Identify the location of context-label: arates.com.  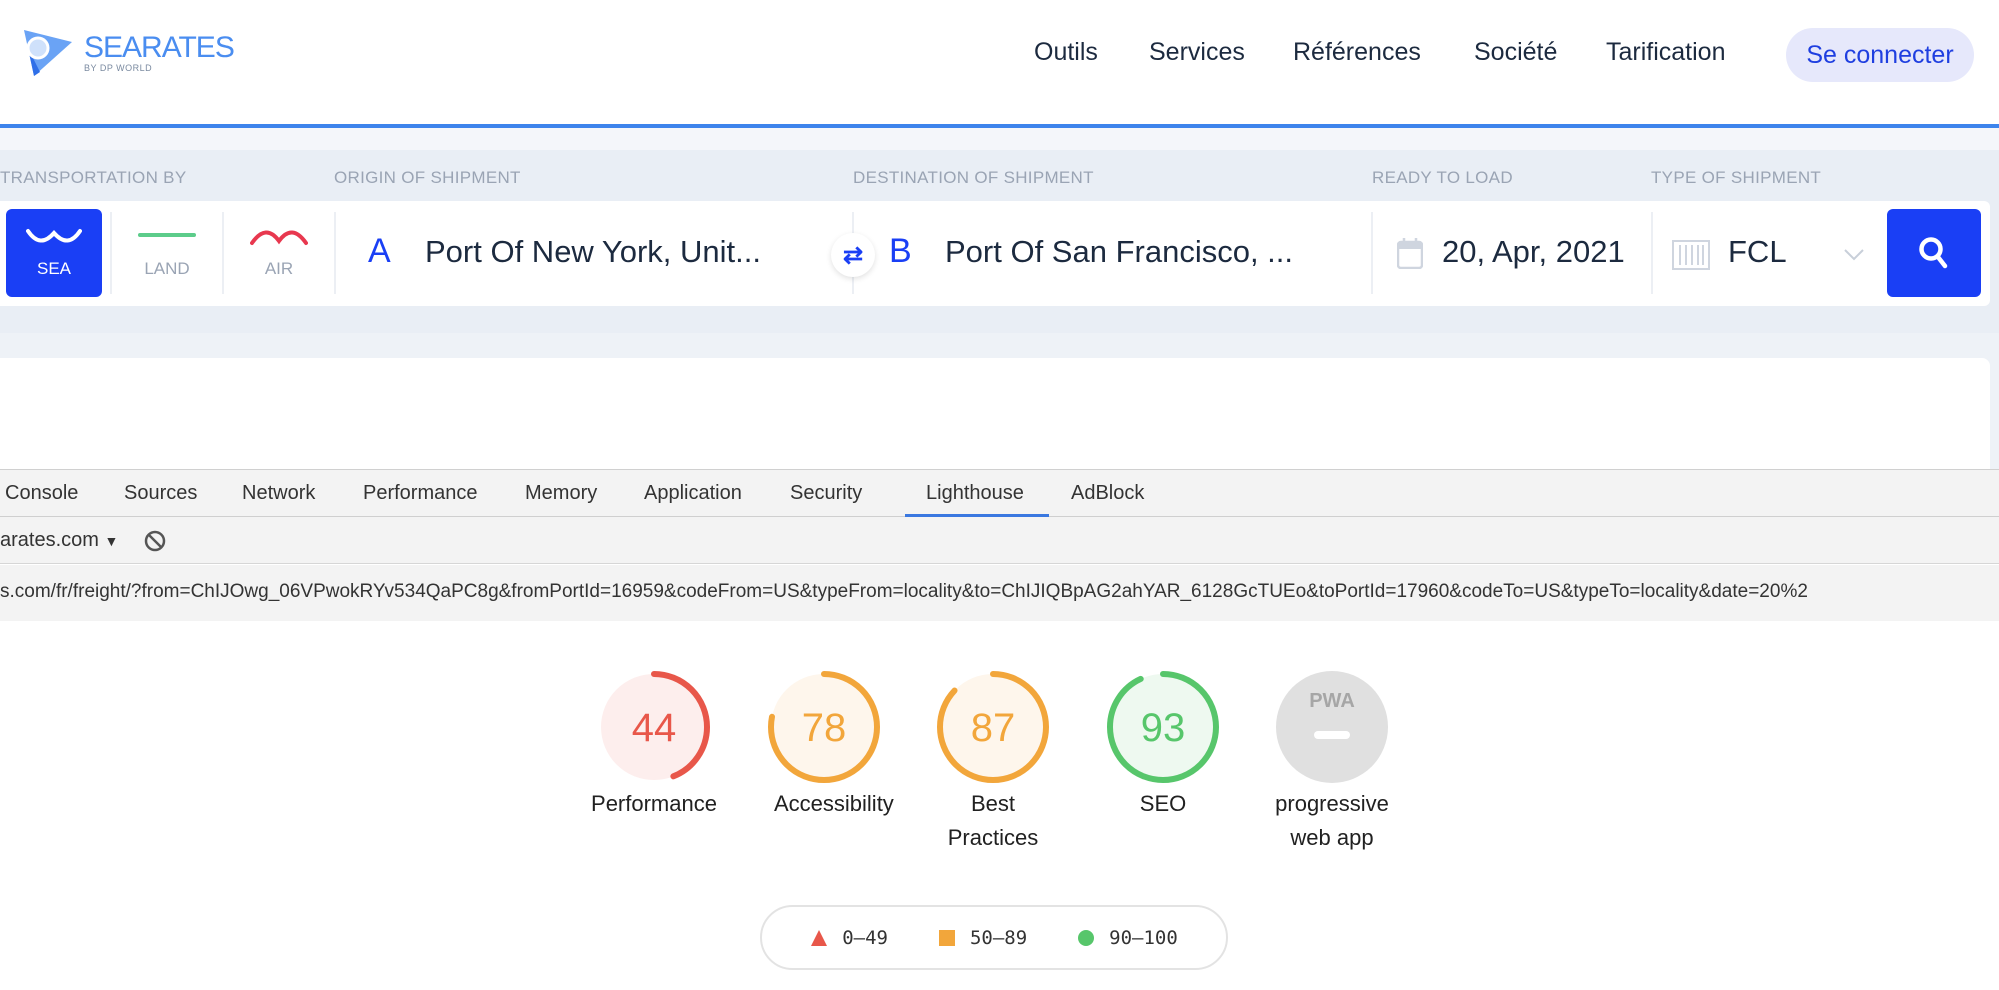
(49, 540).